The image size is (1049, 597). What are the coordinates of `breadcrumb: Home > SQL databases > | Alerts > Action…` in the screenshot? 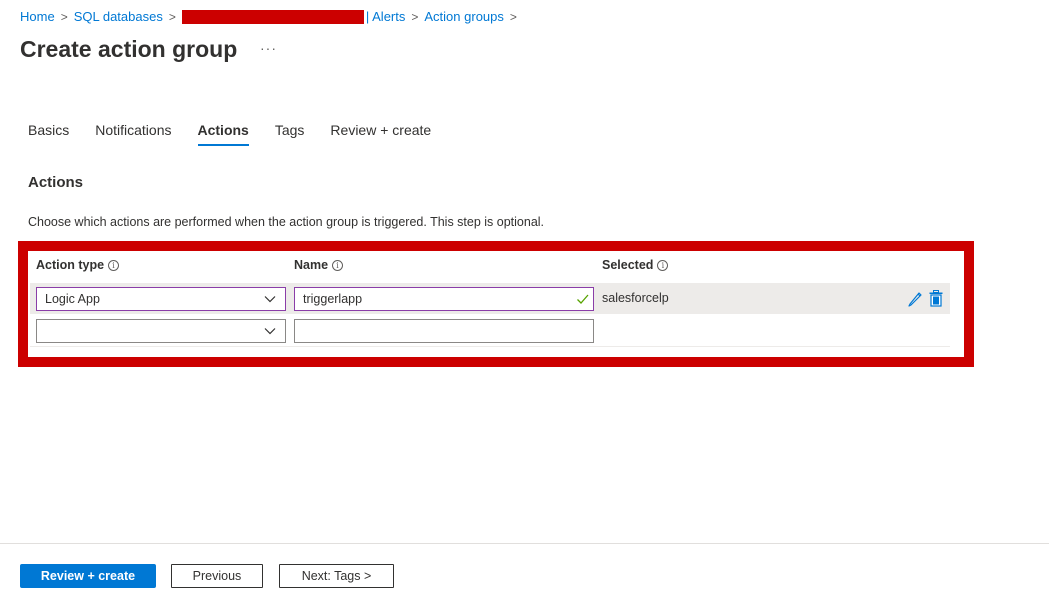 It's located at (271, 16).